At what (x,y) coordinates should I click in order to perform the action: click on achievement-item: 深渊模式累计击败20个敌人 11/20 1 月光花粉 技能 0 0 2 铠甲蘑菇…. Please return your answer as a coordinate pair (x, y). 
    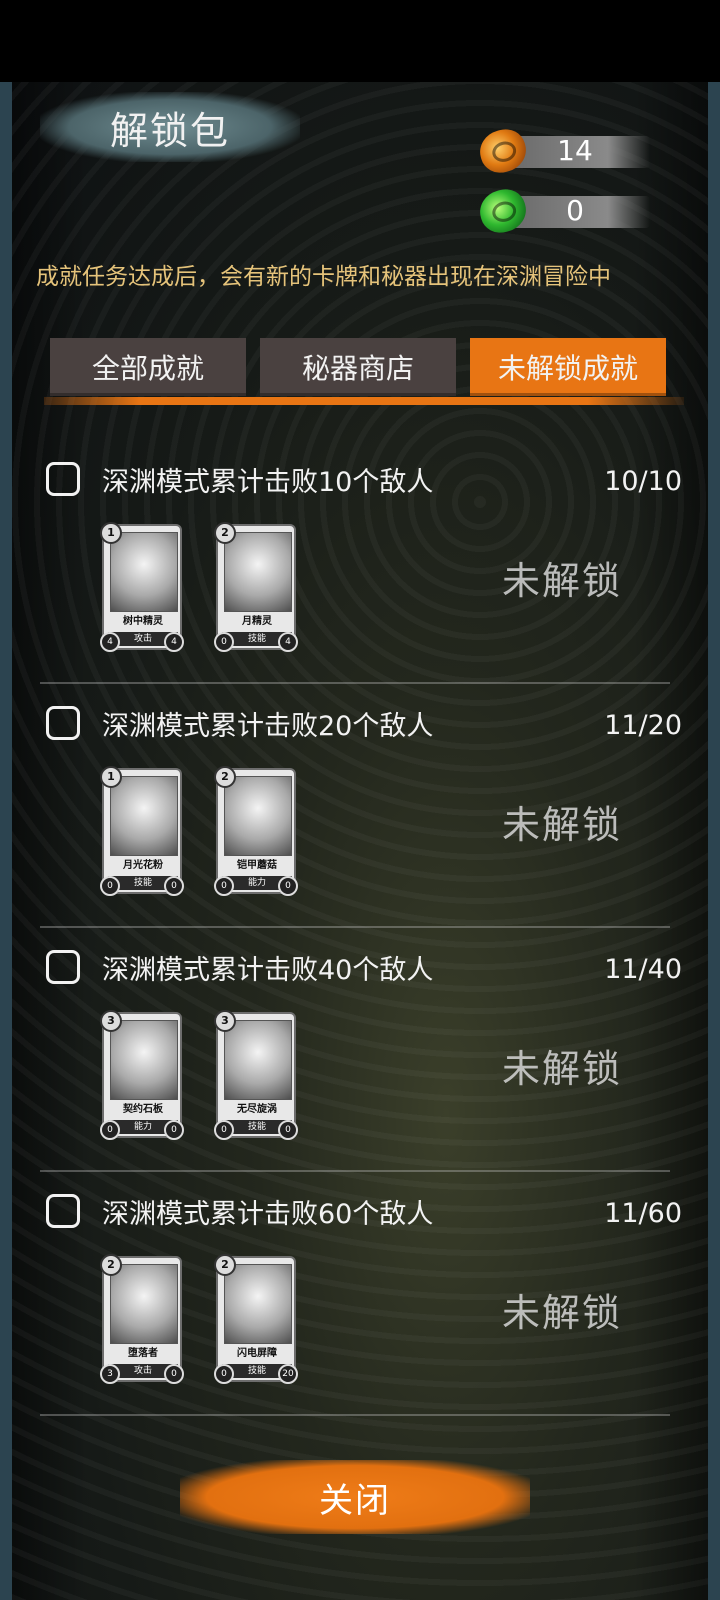
    Looking at the image, I should click on (361, 806).